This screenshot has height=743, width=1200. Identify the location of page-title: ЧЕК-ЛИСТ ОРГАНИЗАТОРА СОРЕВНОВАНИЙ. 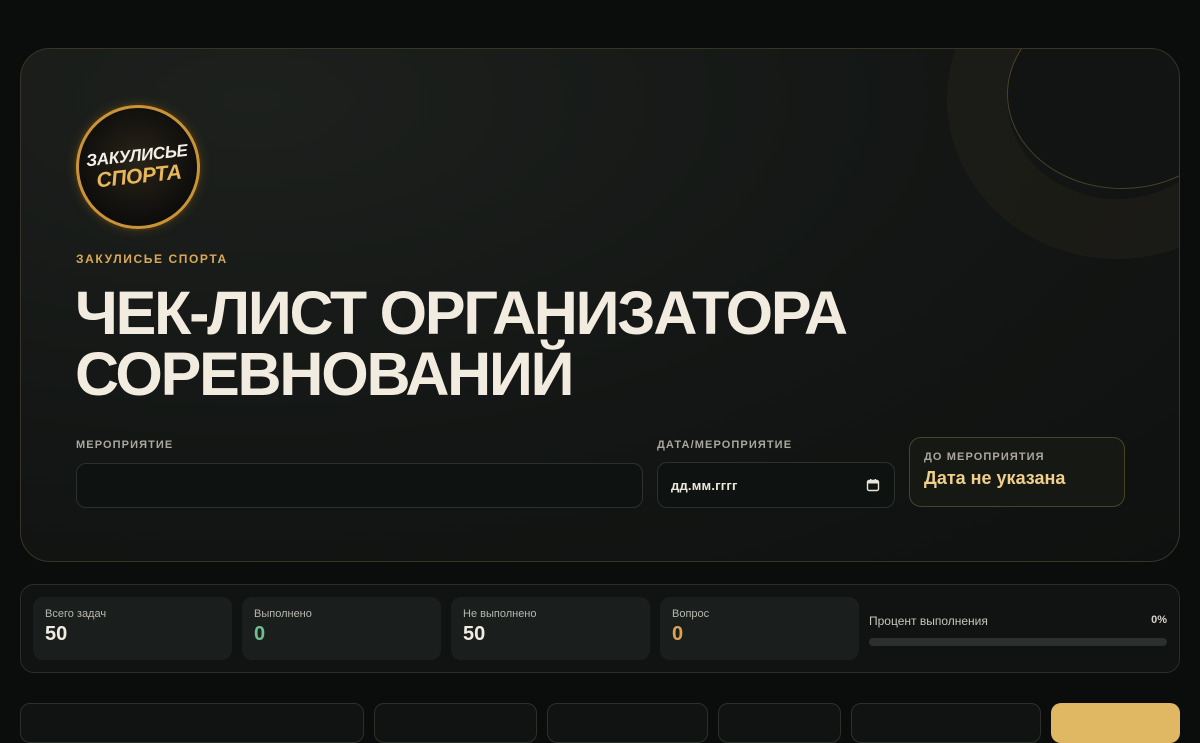
(525, 344).